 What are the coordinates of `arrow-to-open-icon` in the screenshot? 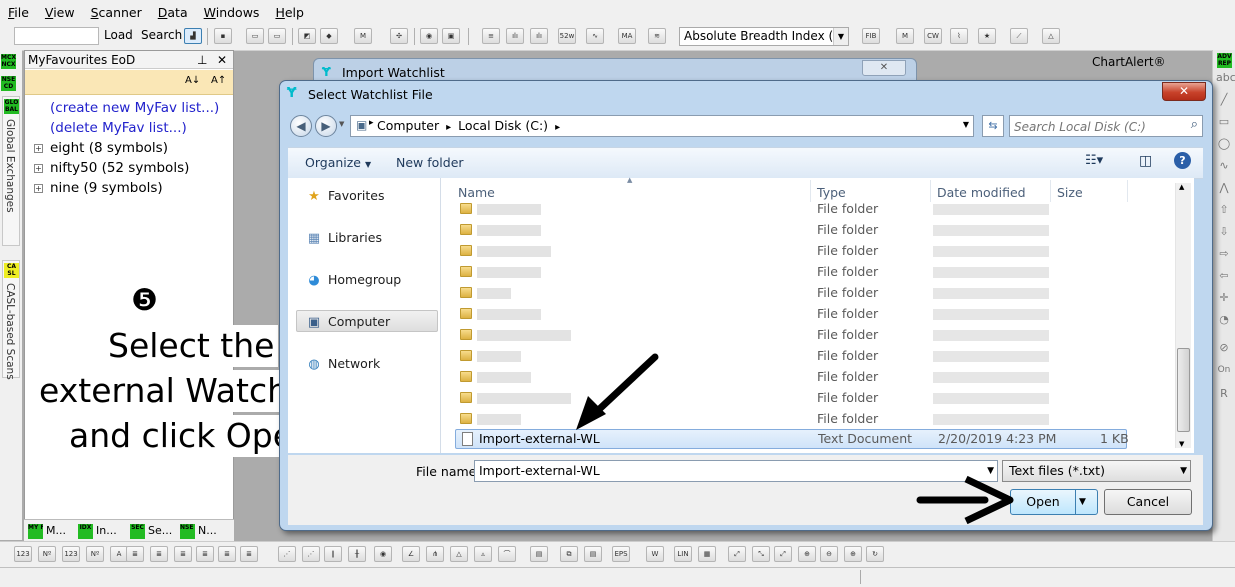 It's located at (965, 500).